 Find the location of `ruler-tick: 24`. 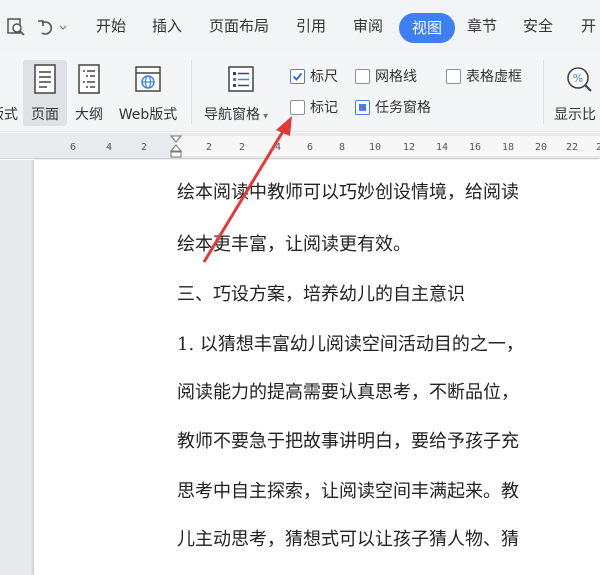

ruler-tick: 24 is located at coordinates (598, 147).